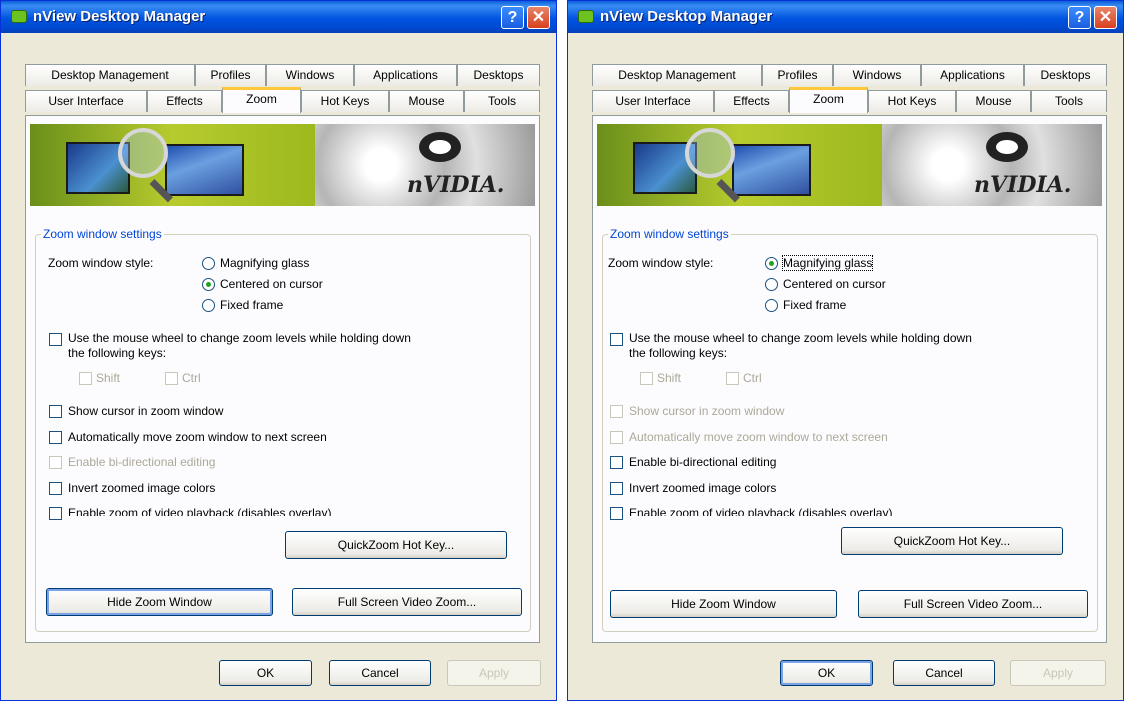  What do you see at coordinates (661, 263) in the screenshot?
I see `zoom-style-label: Zoom window style:` at bounding box center [661, 263].